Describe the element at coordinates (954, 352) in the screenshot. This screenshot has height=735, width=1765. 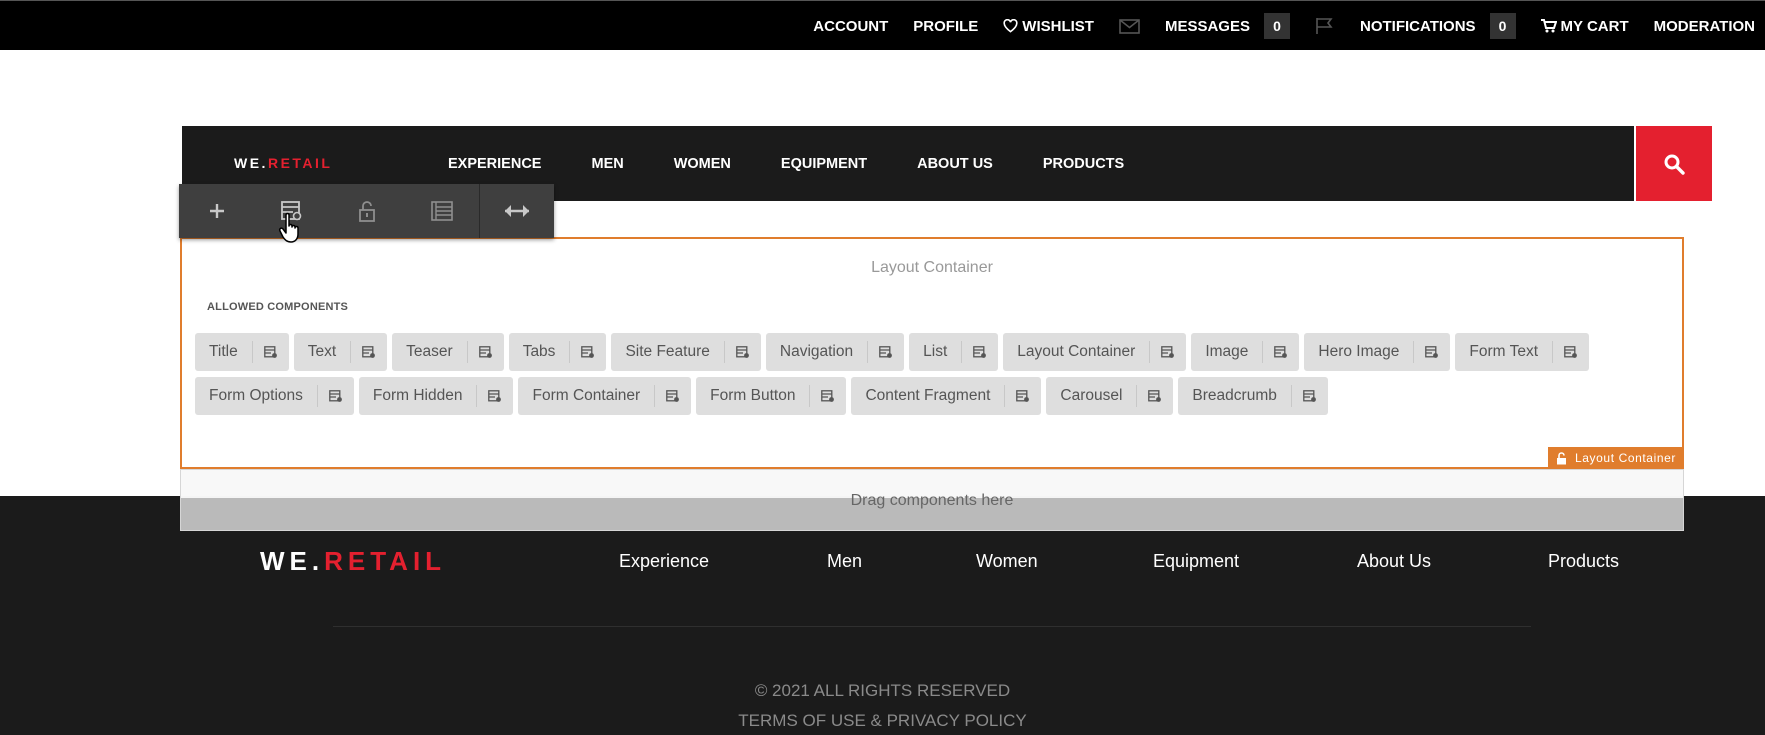
I see `component-chip-list: List` at that location.